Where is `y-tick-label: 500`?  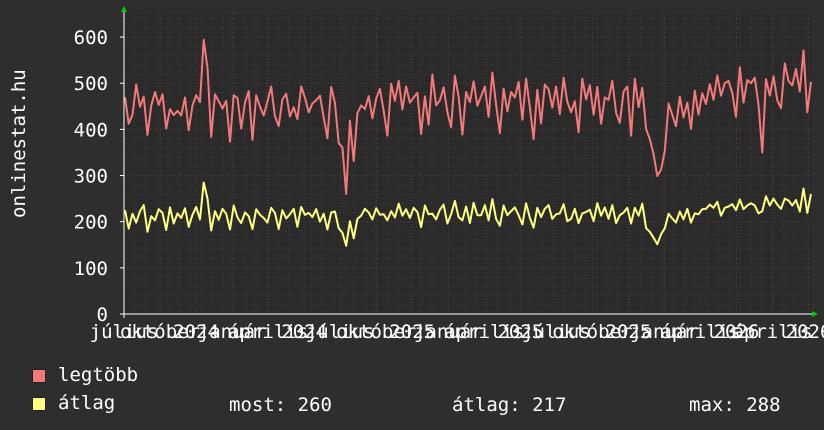 y-tick-label: 500 is located at coordinates (91, 84).